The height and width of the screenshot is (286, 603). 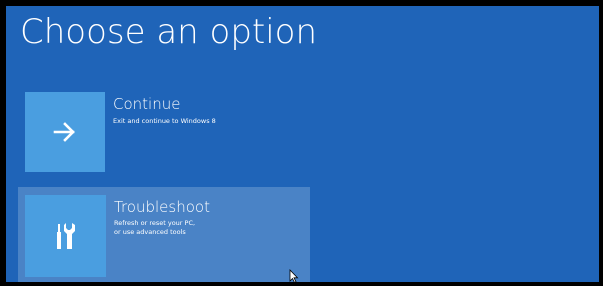 What do you see at coordinates (294, 275) in the screenshot?
I see `mouse-cursor-icon` at bounding box center [294, 275].